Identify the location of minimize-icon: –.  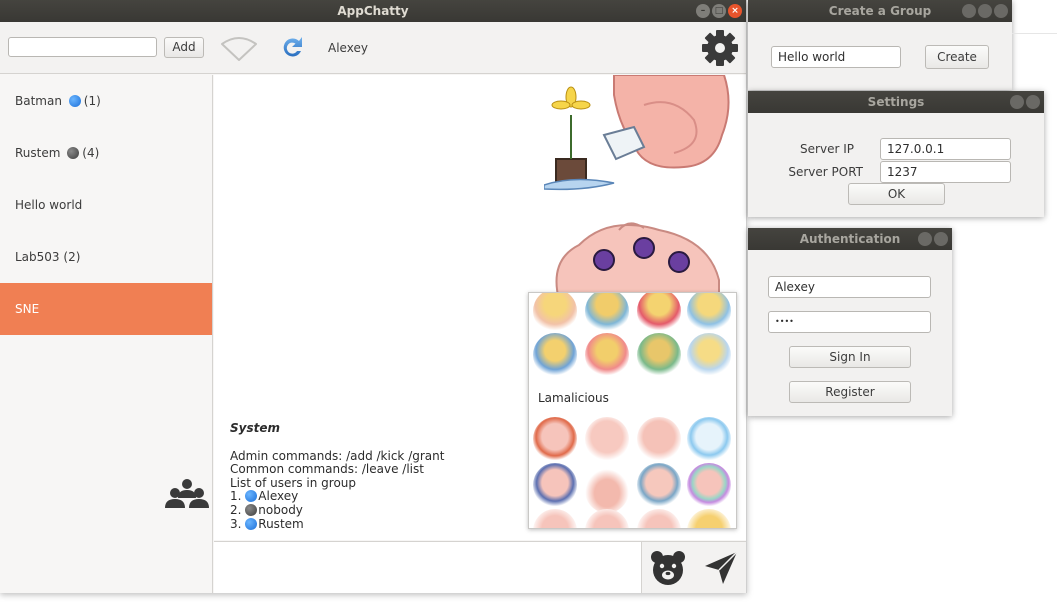
(703, 11).